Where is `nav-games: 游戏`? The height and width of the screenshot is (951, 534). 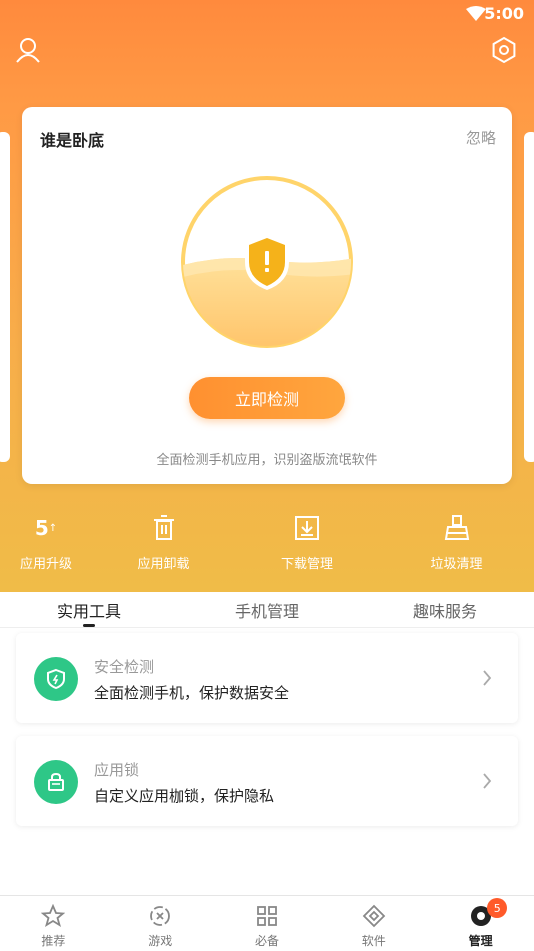
nav-games: 游戏 is located at coordinates (160, 923).